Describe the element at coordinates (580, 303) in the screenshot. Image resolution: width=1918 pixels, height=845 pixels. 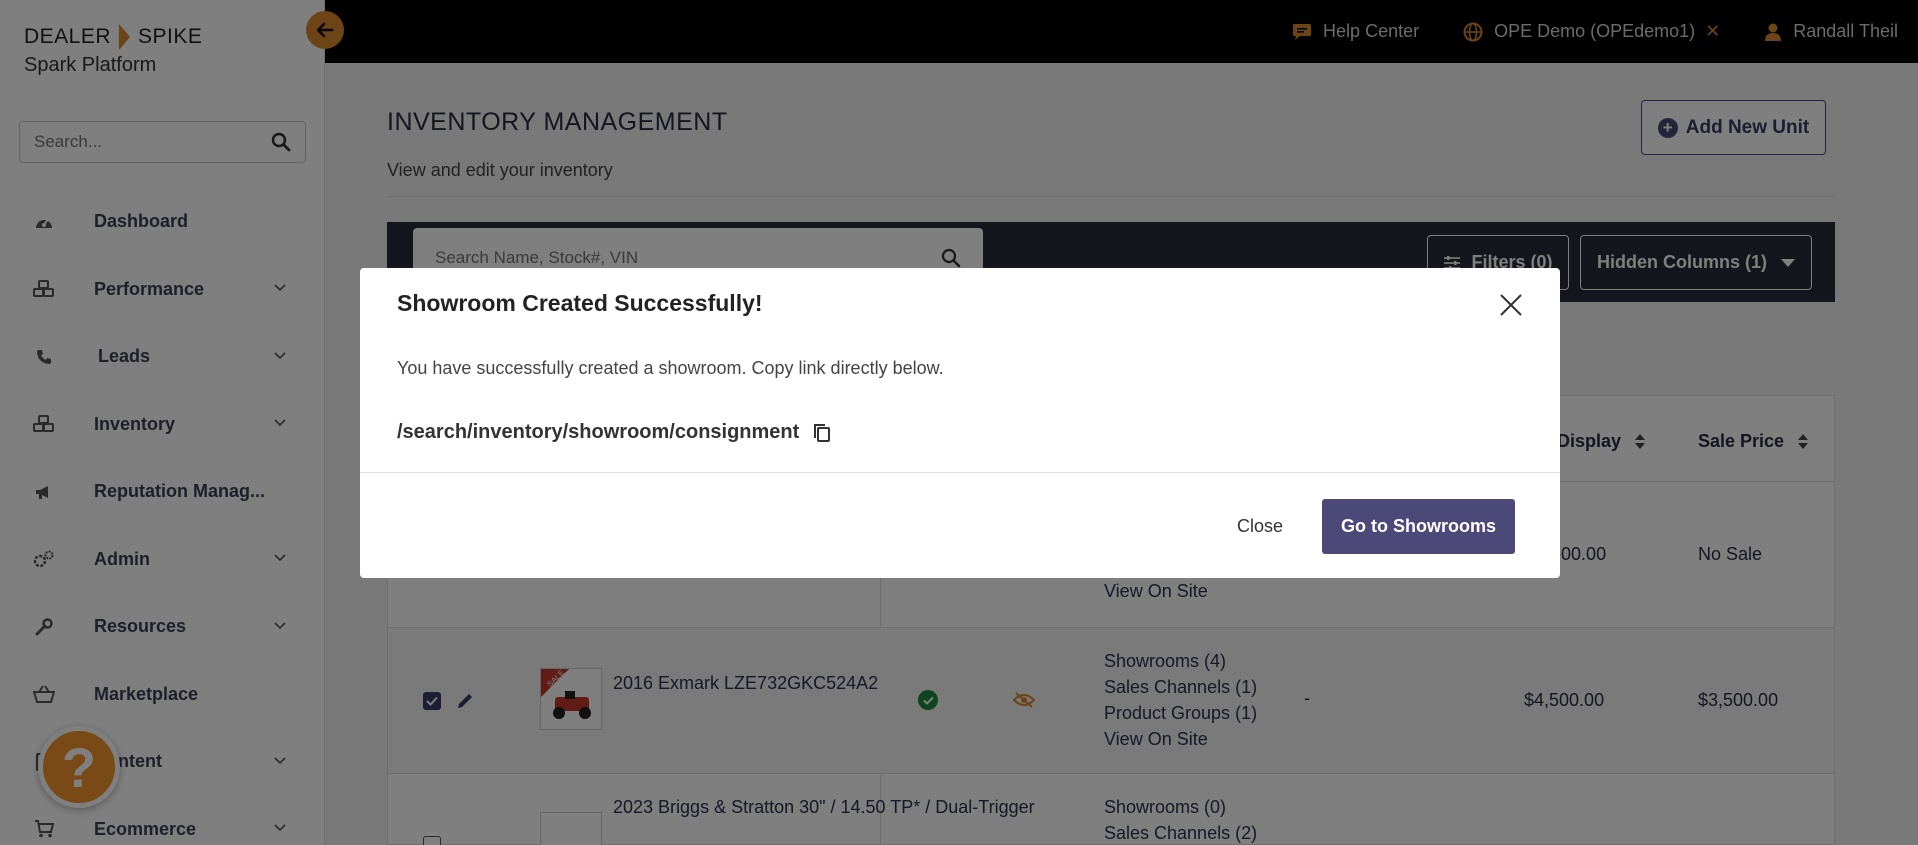
I see `modal-title: Showroom Created Successfully!` at that location.